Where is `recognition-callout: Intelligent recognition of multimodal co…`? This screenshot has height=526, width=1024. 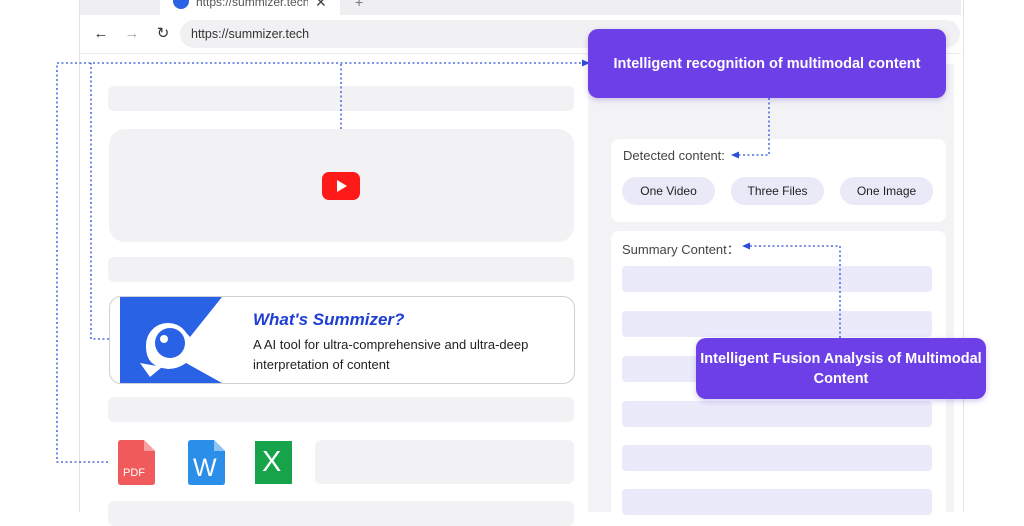 recognition-callout: Intelligent recognition of multimodal co… is located at coordinates (767, 63).